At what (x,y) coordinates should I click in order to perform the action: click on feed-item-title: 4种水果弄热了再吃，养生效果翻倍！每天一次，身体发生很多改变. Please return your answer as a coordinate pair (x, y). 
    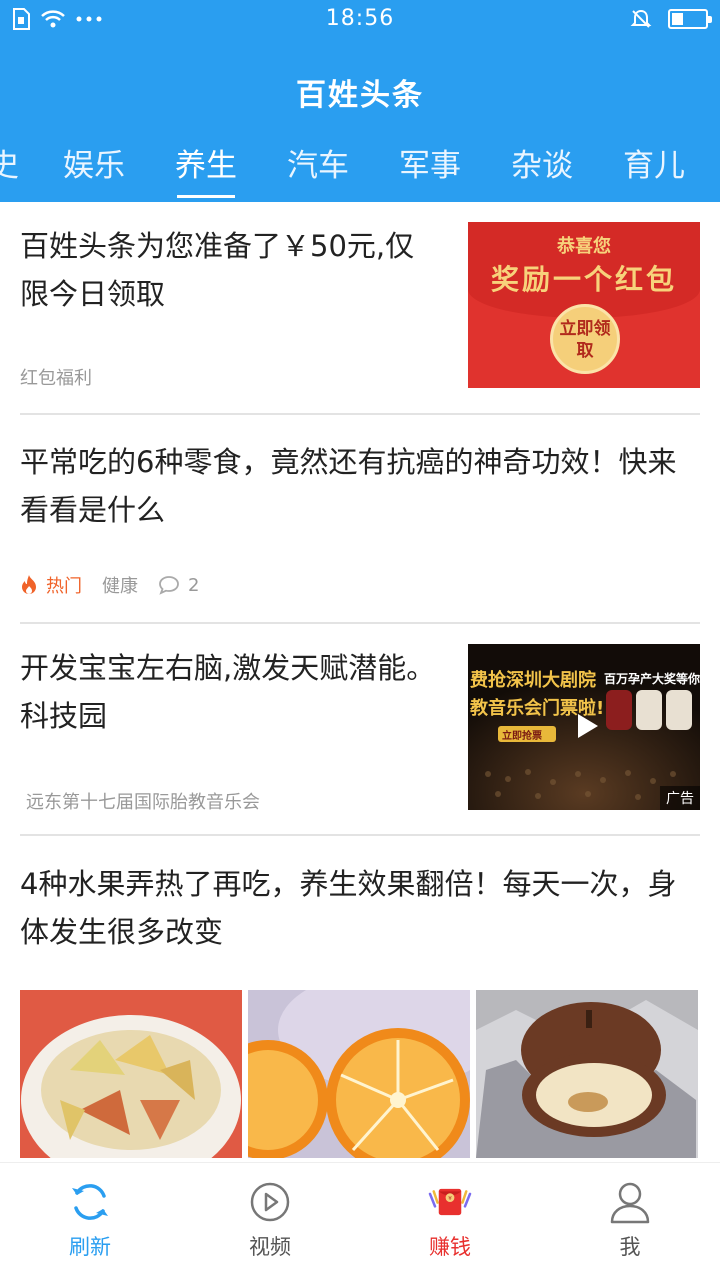
    Looking at the image, I should click on (348, 908).